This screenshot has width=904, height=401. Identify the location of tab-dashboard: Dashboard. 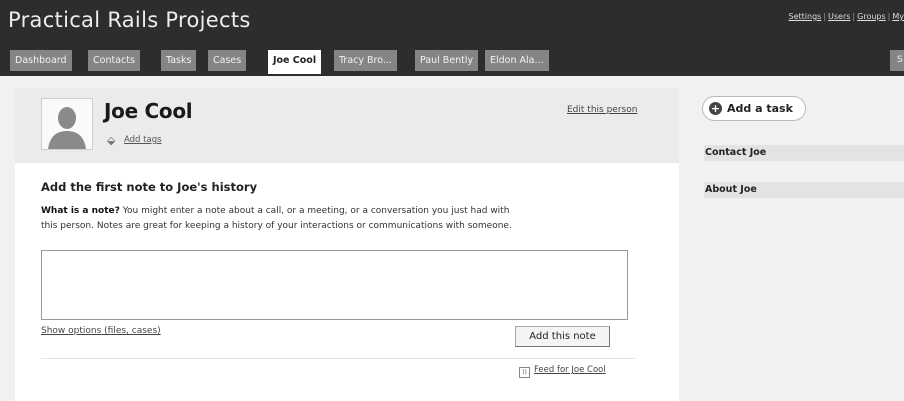
(41, 60).